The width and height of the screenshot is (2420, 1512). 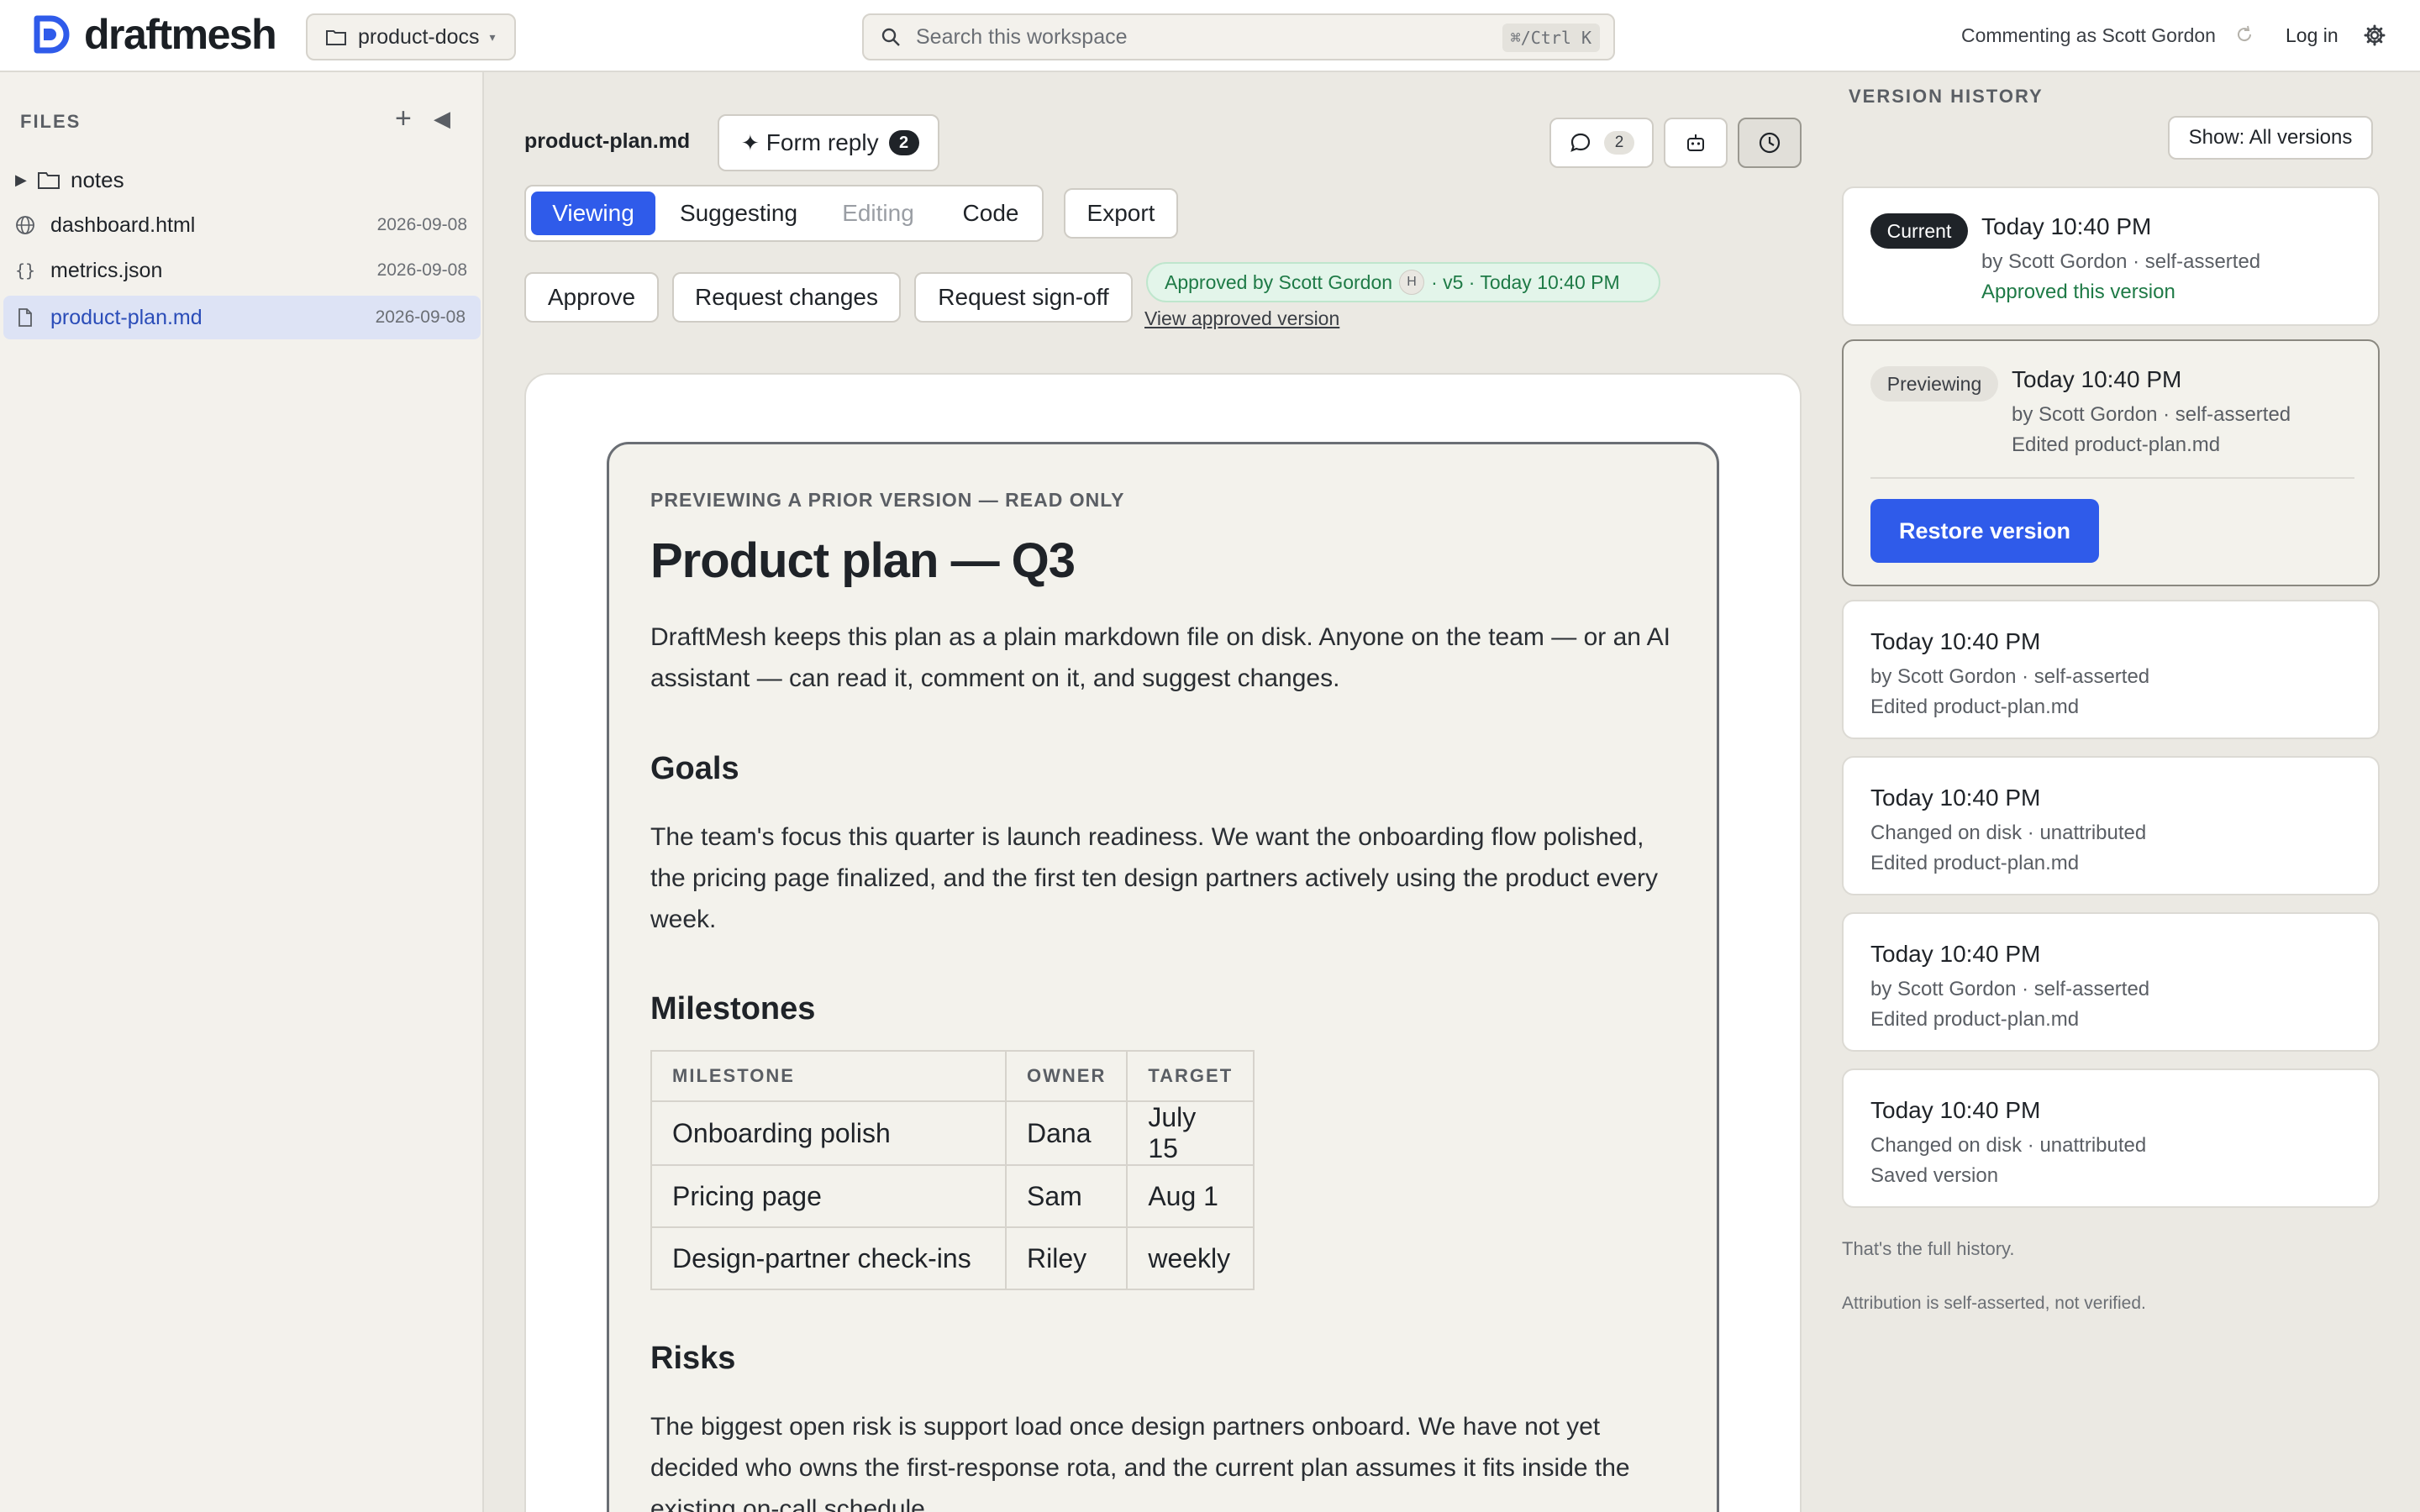 I want to click on milestones-heading: Milestones, so click(x=733, y=1008).